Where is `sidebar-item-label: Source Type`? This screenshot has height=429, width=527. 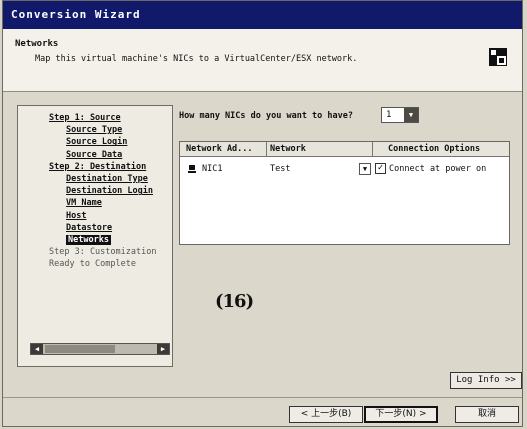
sidebar-item-label: Source Type is located at coordinates (94, 130).